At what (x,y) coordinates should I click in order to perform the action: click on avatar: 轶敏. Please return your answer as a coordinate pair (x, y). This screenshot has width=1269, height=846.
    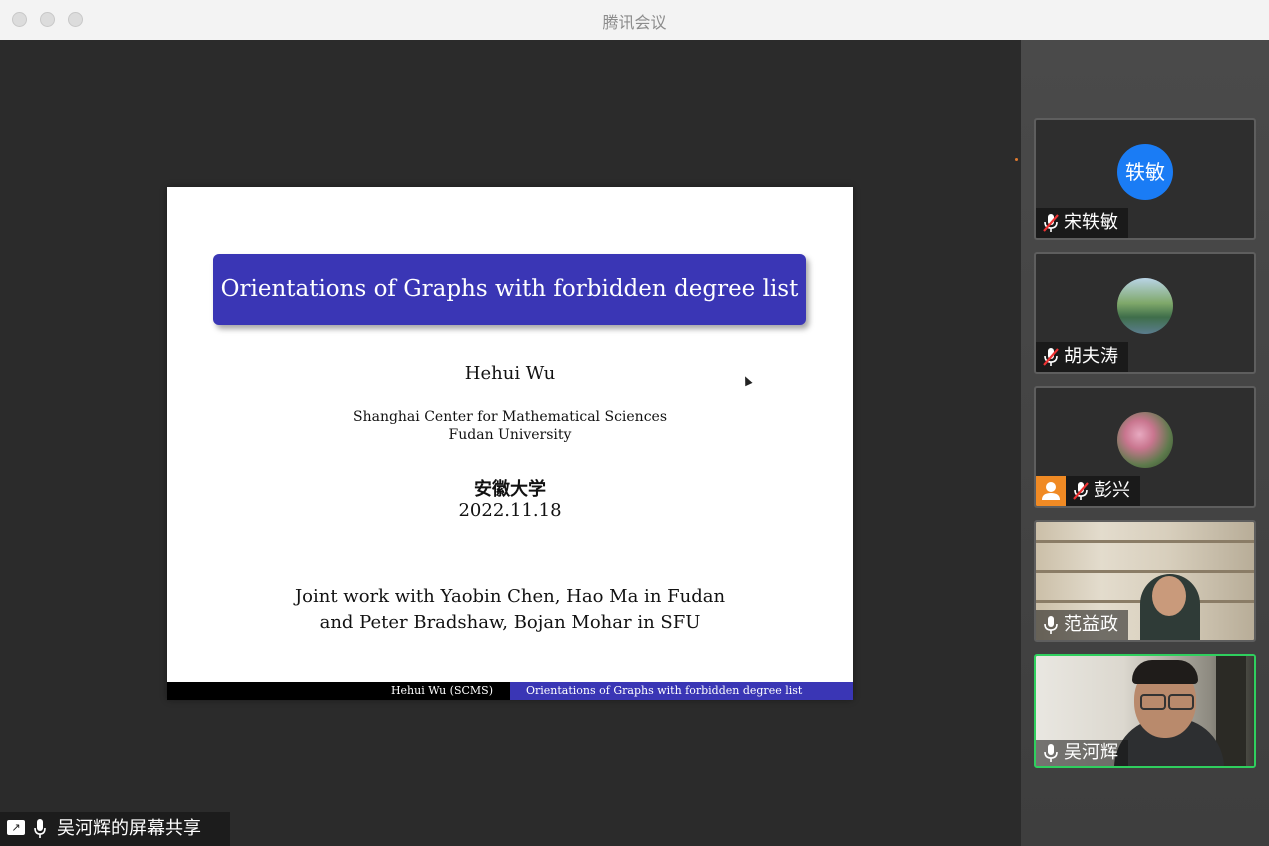
    Looking at the image, I should click on (1145, 172).